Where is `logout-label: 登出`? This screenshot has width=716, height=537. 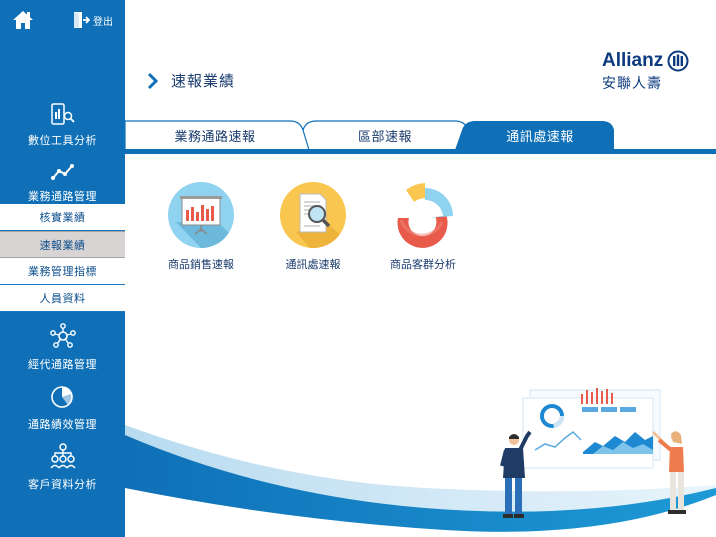 logout-label: 登出 is located at coordinates (103, 22).